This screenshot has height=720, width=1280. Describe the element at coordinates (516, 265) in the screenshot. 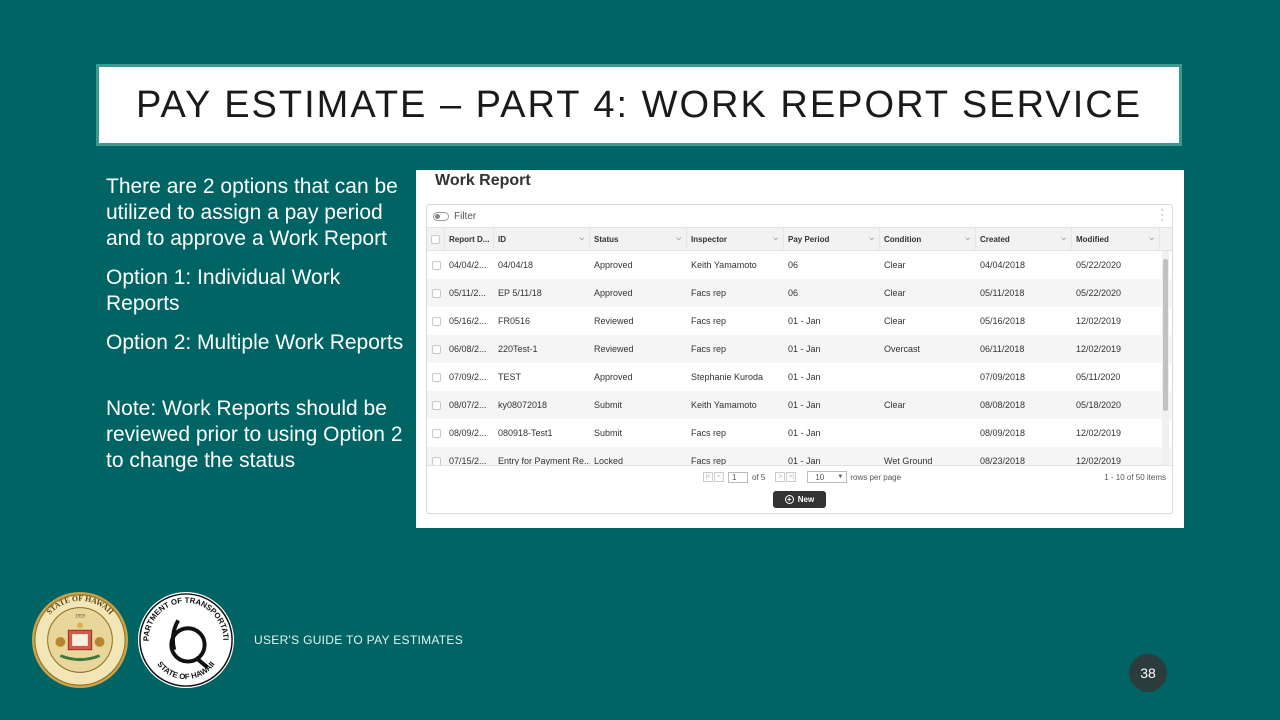

I see `id-cell: 04/04/18` at that location.